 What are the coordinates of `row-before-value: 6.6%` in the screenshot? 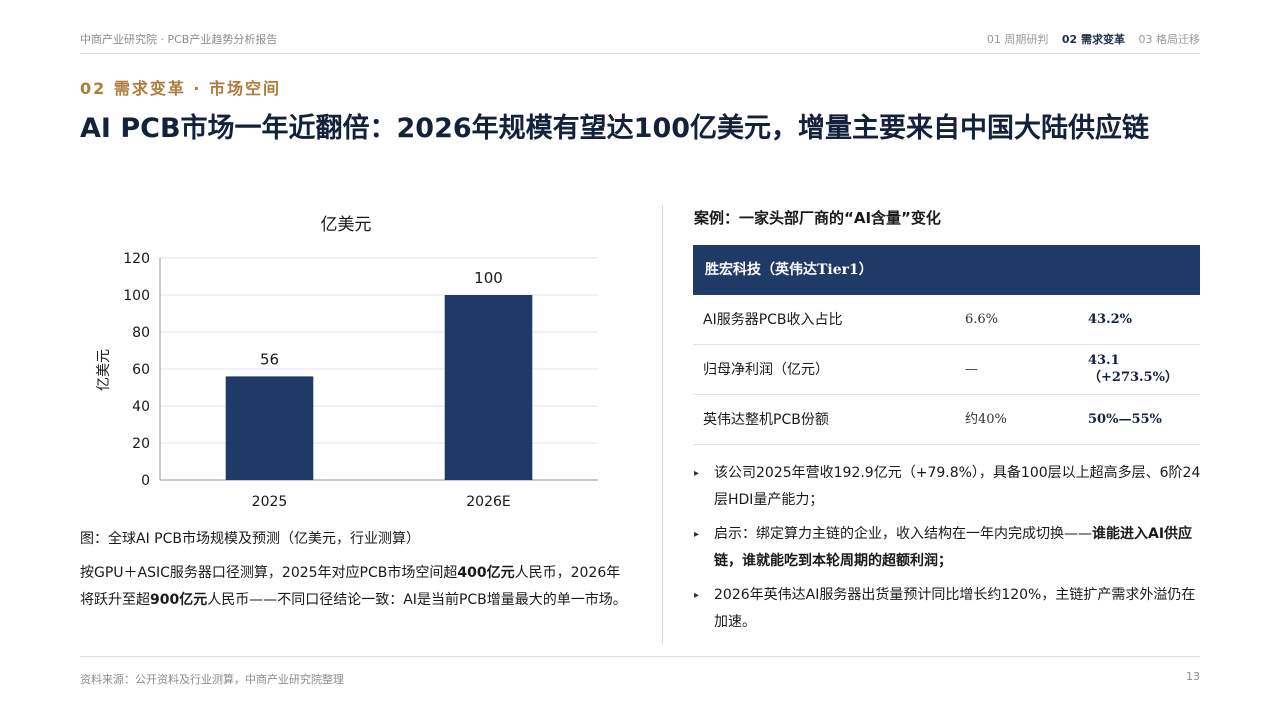 It's located at (982, 319).